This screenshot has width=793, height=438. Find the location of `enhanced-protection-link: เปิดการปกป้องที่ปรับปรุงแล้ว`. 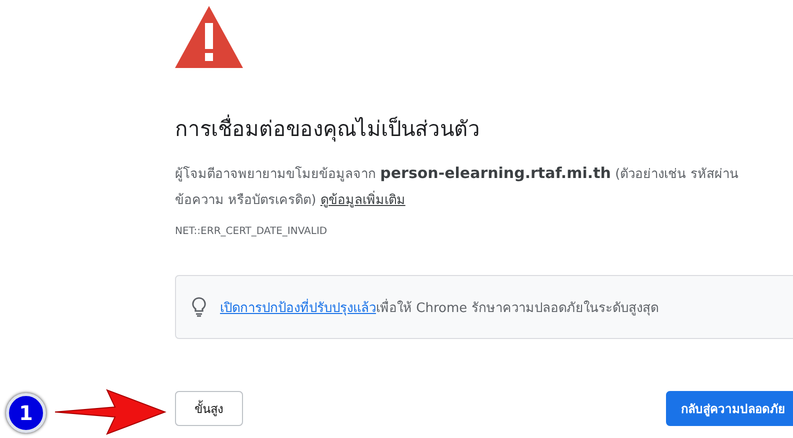

enhanced-protection-link: เปิดการปกป้องที่ปรับปรุงแล้ว is located at coordinates (298, 308).